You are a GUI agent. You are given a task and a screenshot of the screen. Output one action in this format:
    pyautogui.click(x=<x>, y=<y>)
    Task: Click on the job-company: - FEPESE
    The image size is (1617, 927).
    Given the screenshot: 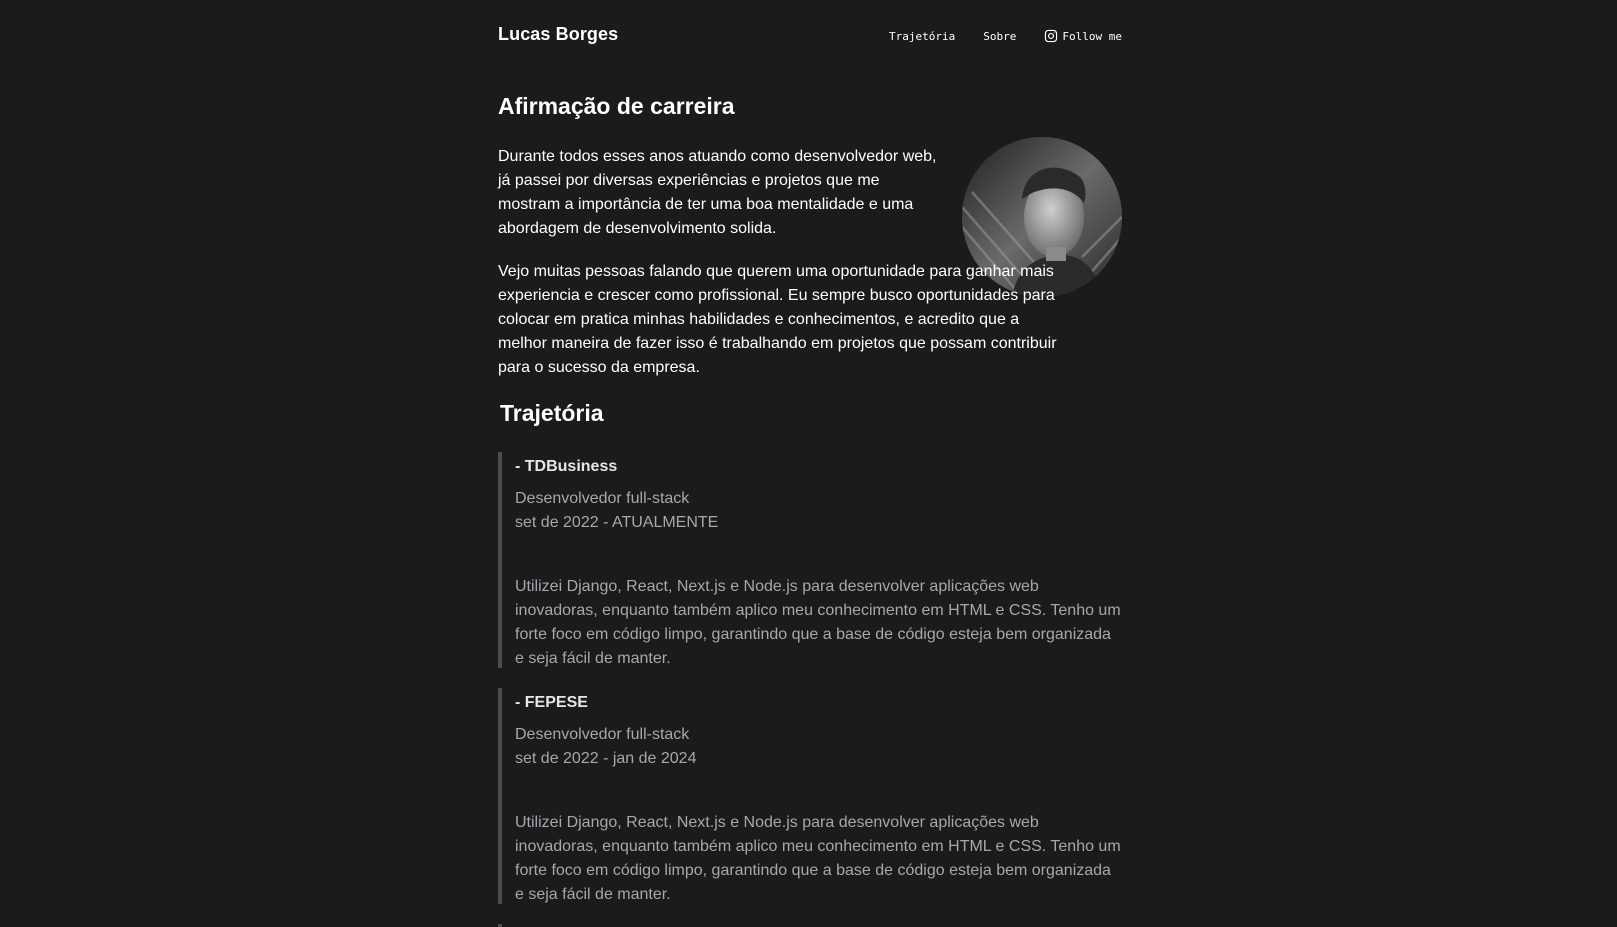 What is the action you would take?
    pyautogui.click(x=551, y=702)
    